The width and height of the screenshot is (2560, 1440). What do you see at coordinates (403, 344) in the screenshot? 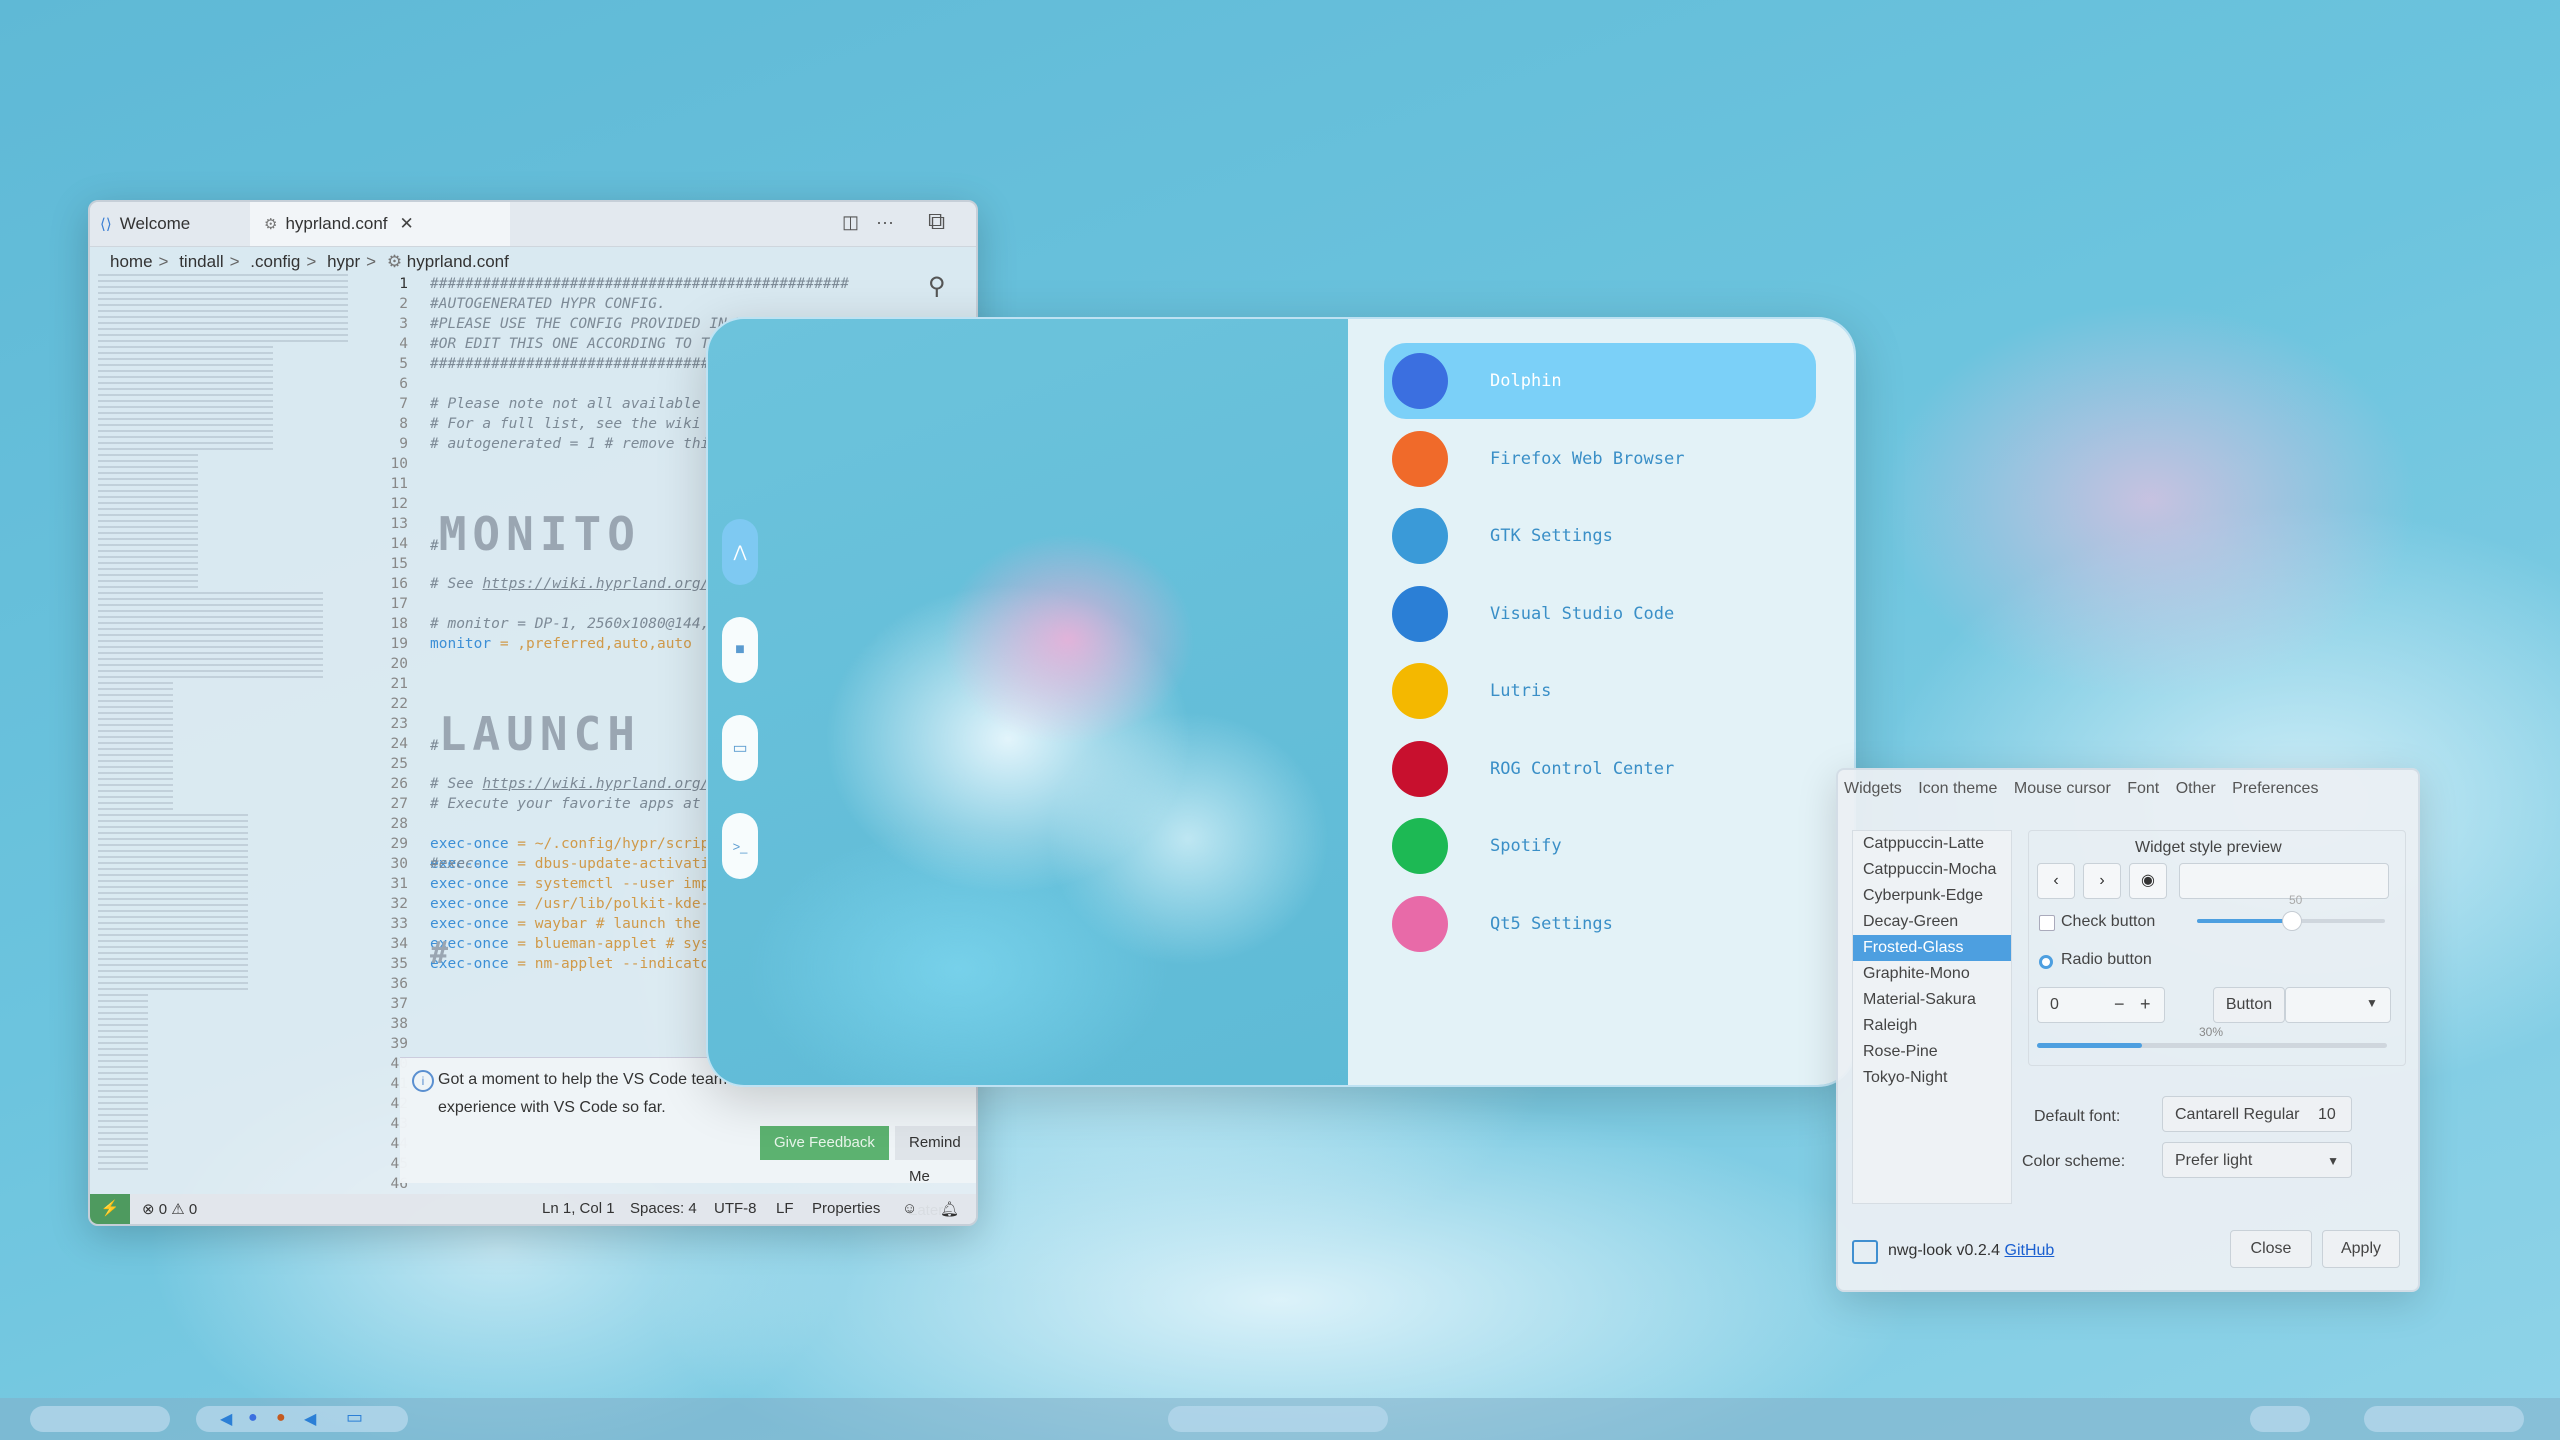
I see `line-number: 4` at bounding box center [403, 344].